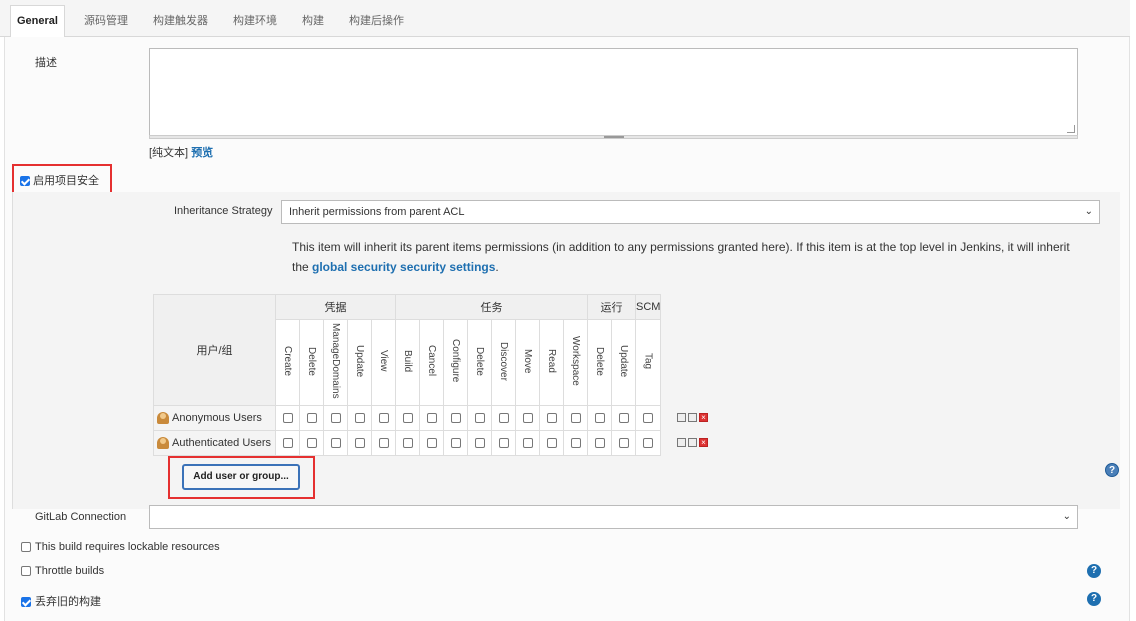 This screenshot has height=621, width=1136. What do you see at coordinates (255, 21) in the screenshot?
I see `tab-build-environment: 构建环境` at bounding box center [255, 21].